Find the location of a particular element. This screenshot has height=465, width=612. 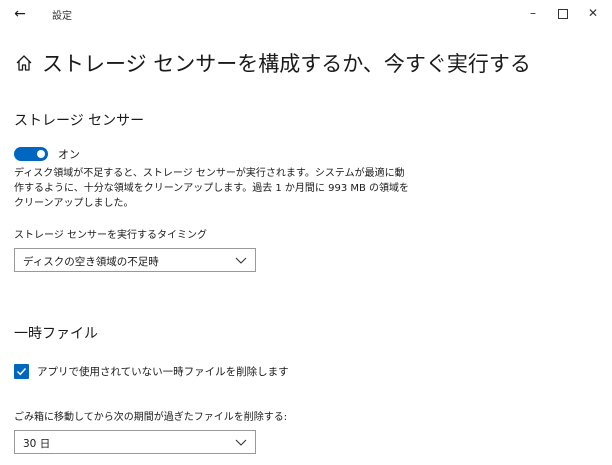

recycle-bin-dropdown: 30 日 is located at coordinates (135, 442).